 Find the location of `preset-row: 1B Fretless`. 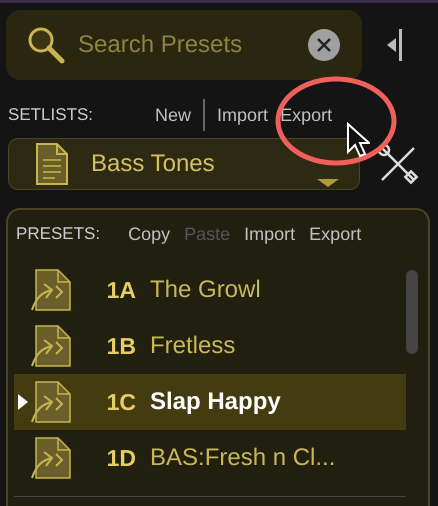

preset-row: 1B Fretless is located at coordinates (210, 346).